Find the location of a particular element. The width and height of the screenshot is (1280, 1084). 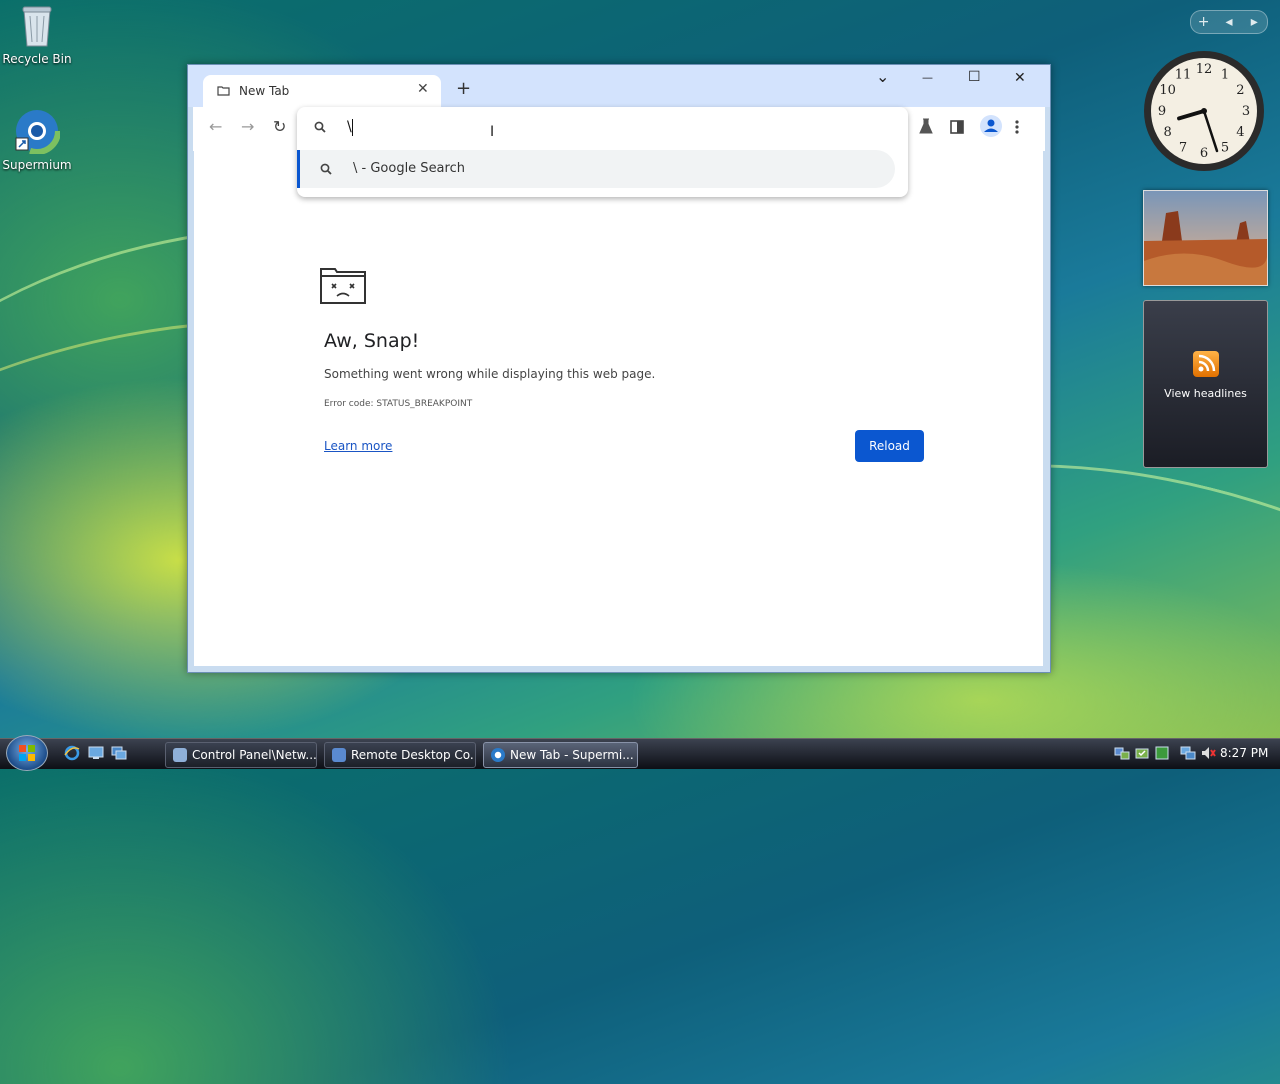

system-tray: 8:27 PM is located at coordinates (1195, 754).